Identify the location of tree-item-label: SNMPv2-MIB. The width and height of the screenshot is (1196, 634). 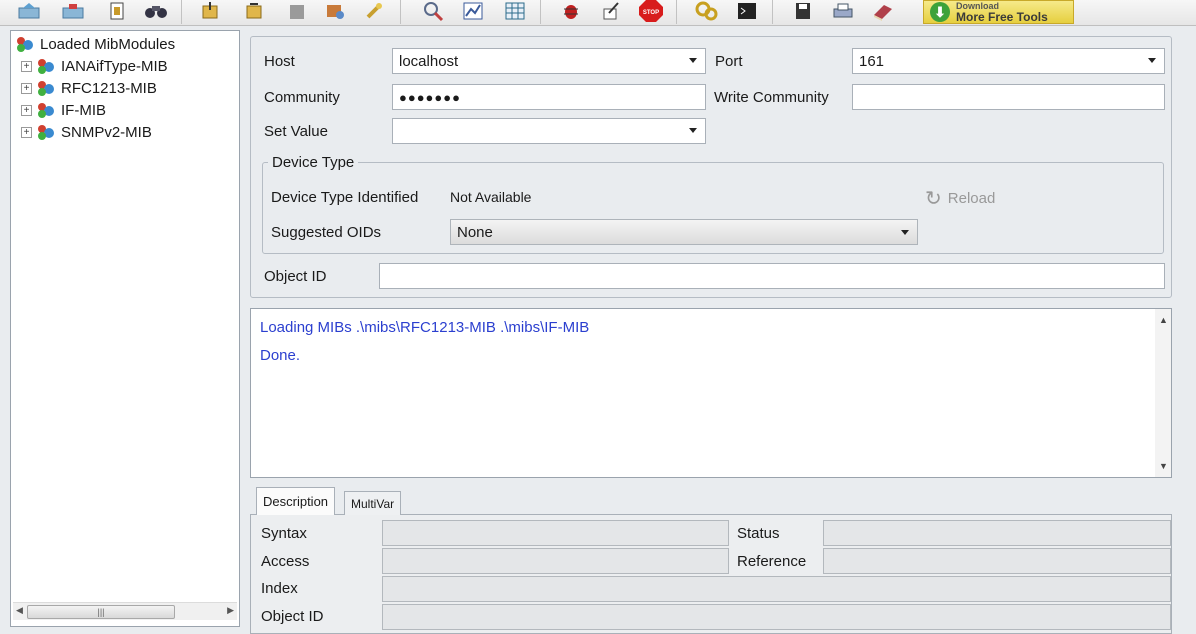
(106, 132).